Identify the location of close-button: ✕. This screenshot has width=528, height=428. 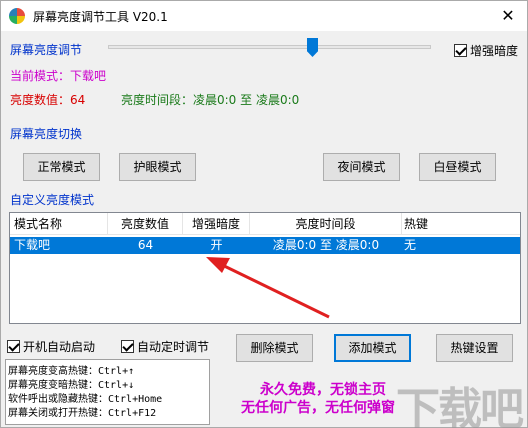
(508, 16).